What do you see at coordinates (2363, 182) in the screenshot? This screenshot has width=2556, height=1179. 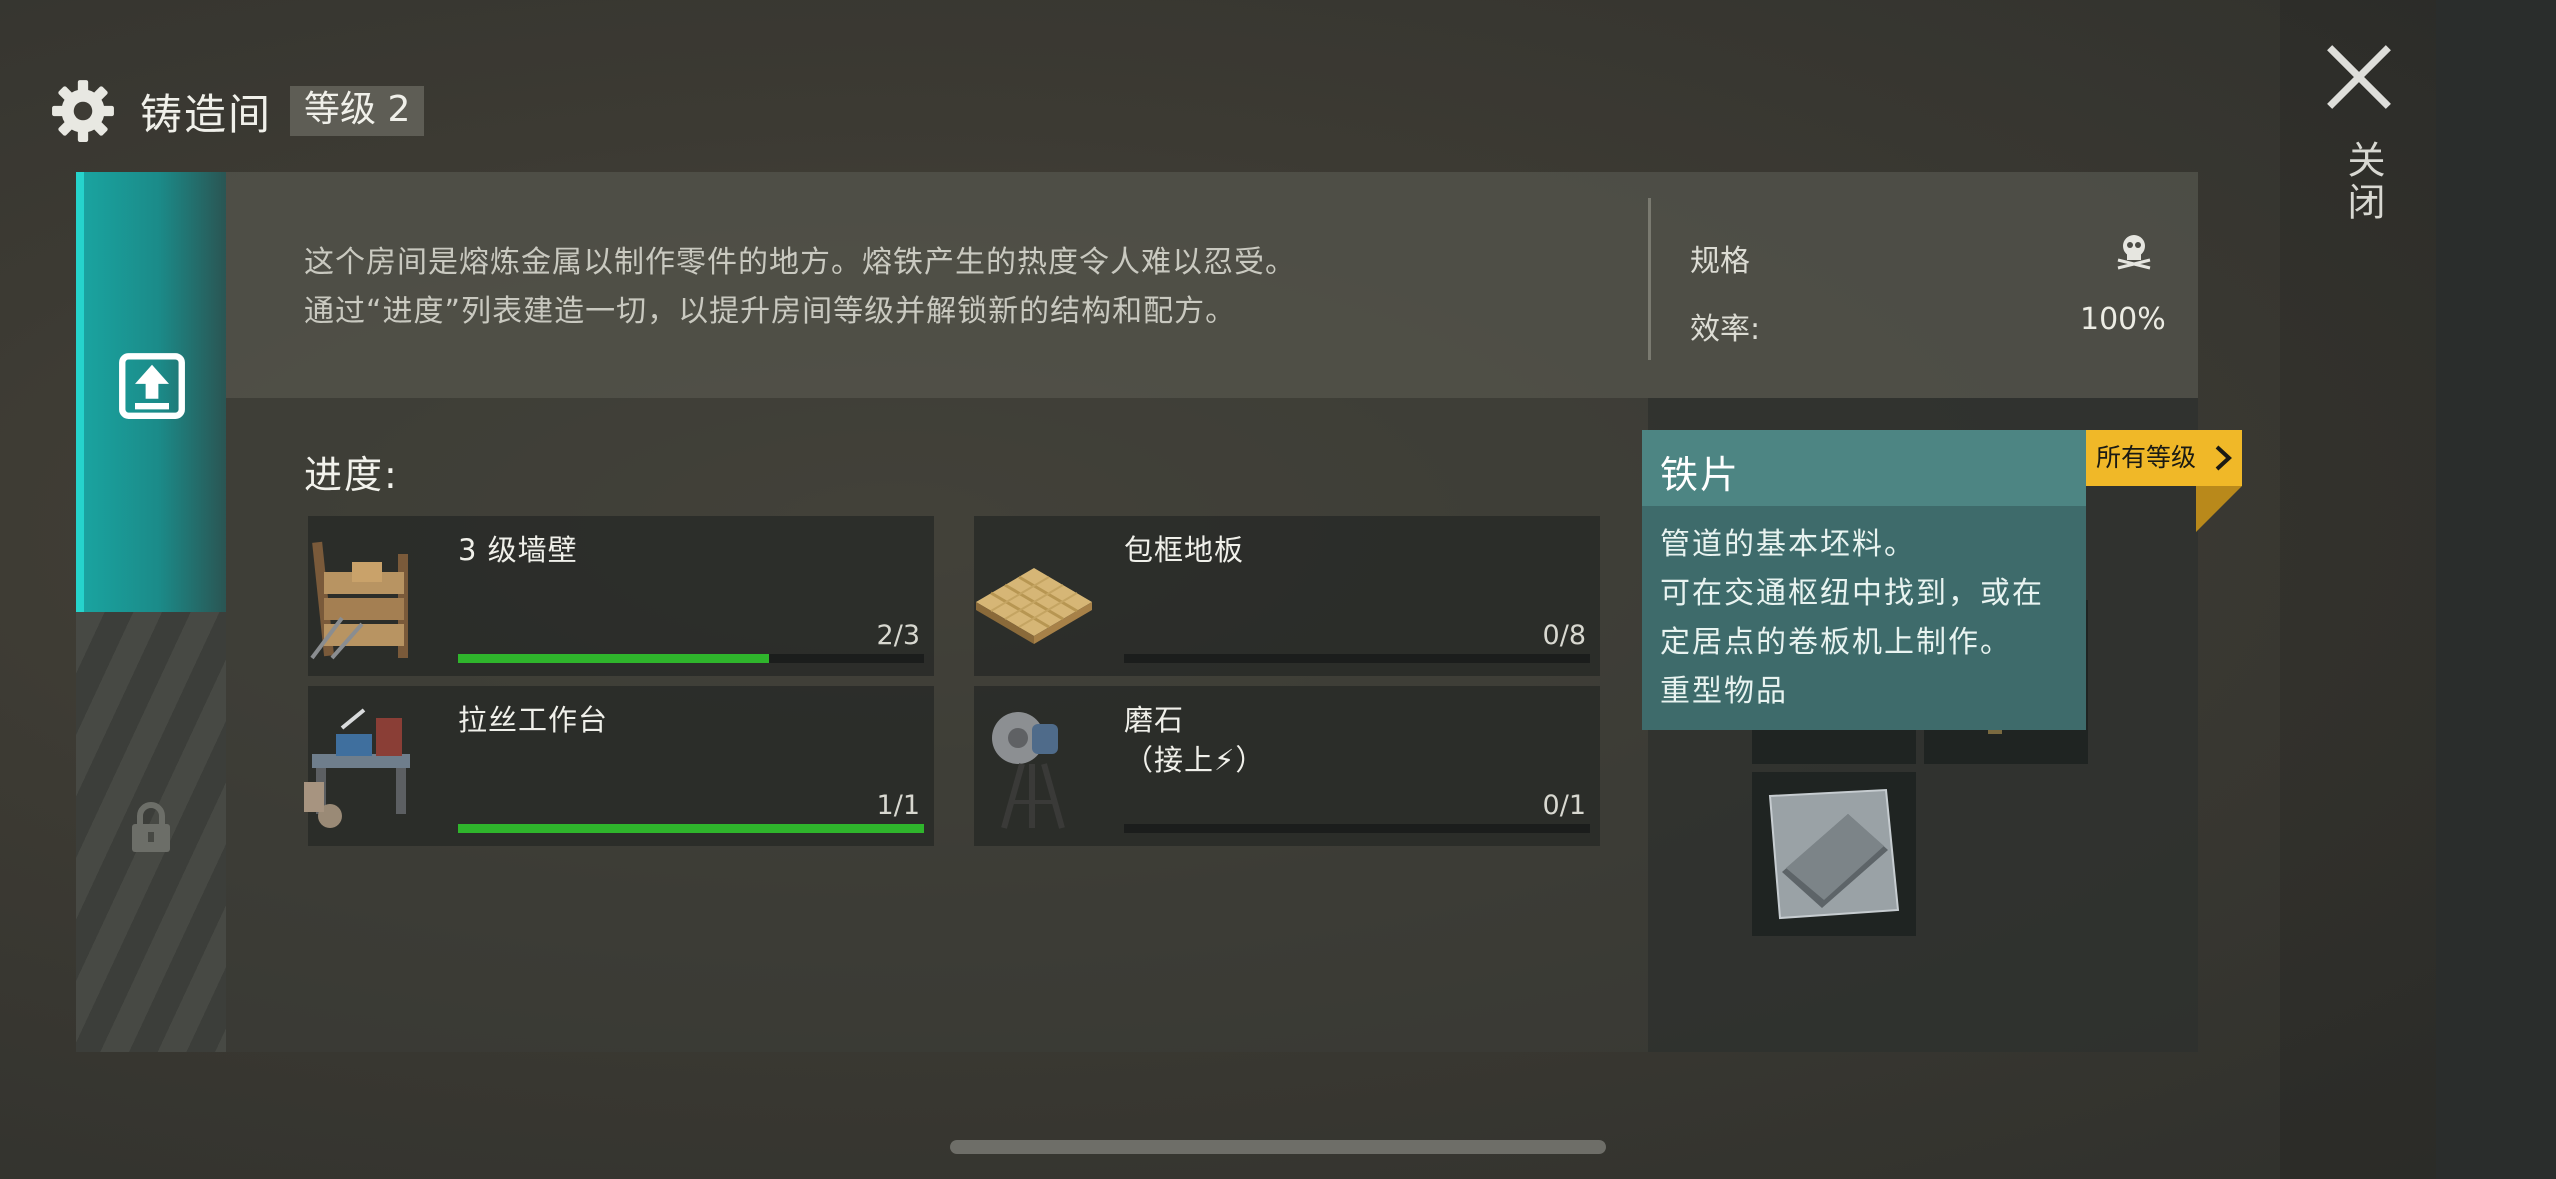 I see `close-label: 关闭` at bounding box center [2363, 182].